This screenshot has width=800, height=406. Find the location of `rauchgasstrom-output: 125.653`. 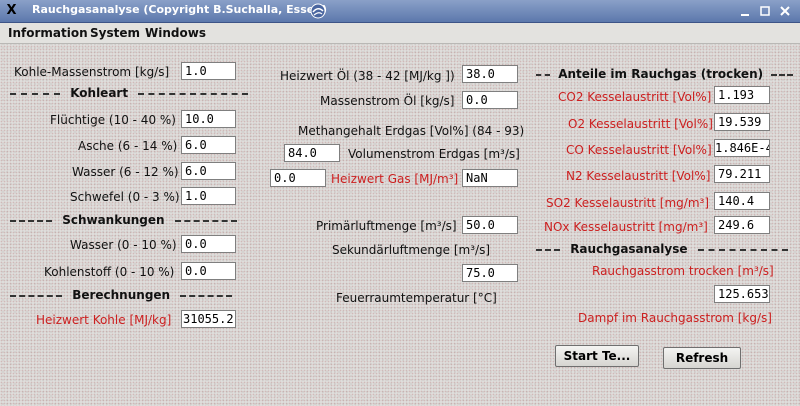

rauchgasstrom-output: 125.653 is located at coordinates (742, 294).